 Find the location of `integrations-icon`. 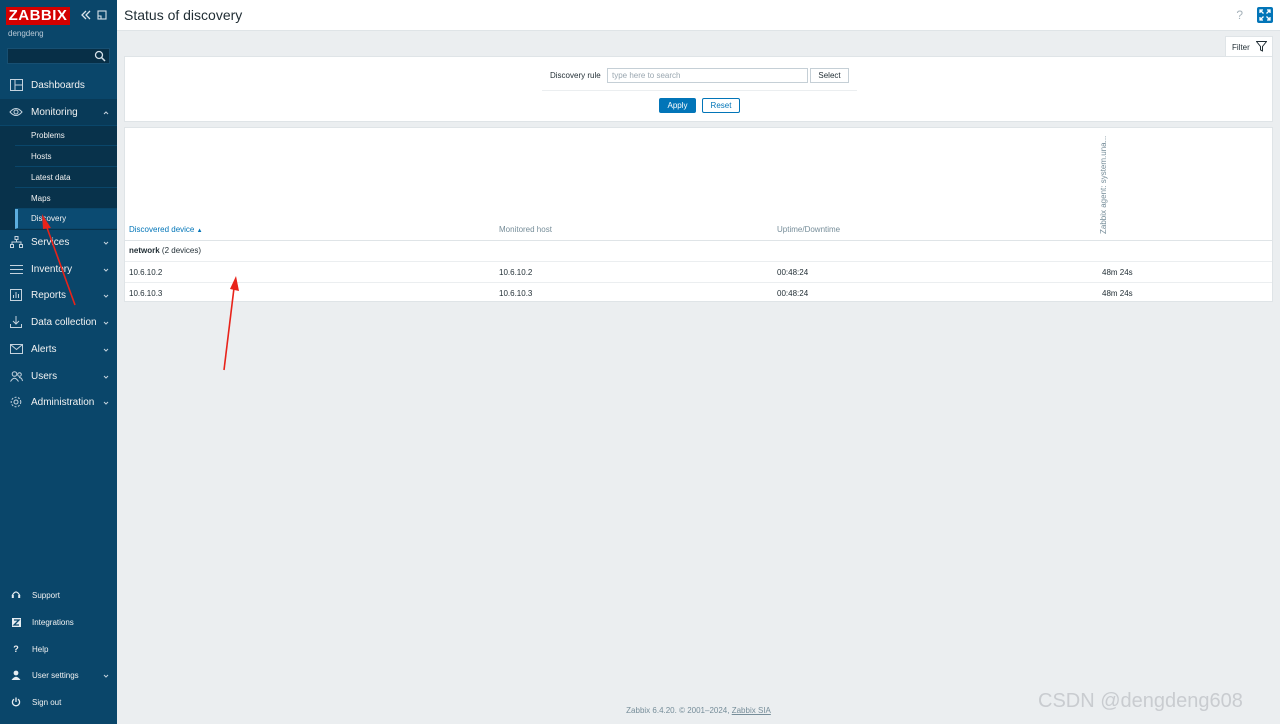

integrations-icon is located at coordinates (16, 622).